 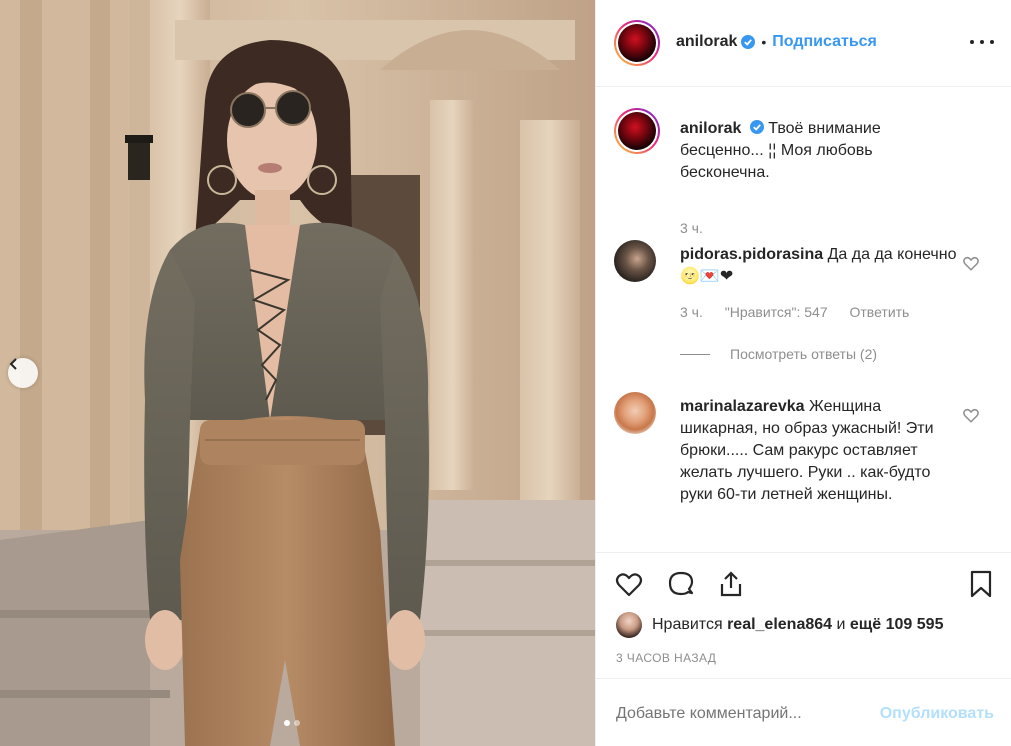 I want to click on reply-button: Ответить, so click(x=880, y=312).